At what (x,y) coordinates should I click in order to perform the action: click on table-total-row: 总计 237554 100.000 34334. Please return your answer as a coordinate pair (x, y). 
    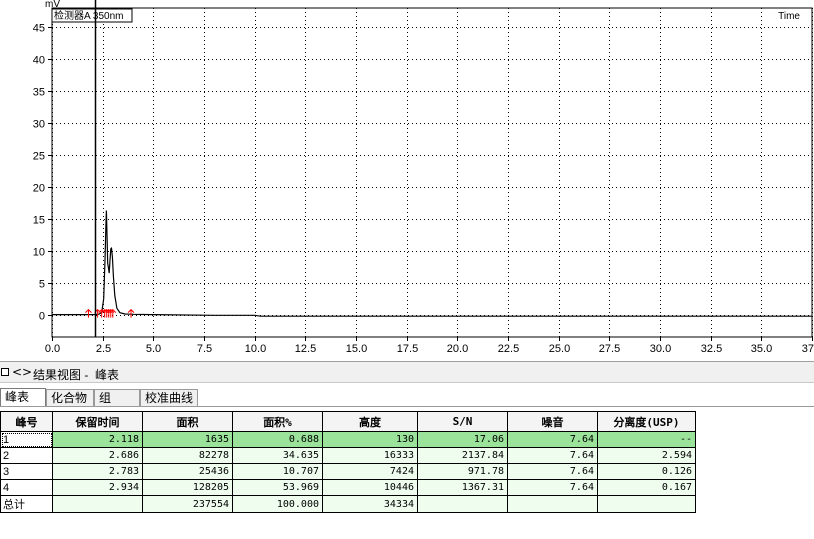
    Looking at the image, I should click on (348, 504).